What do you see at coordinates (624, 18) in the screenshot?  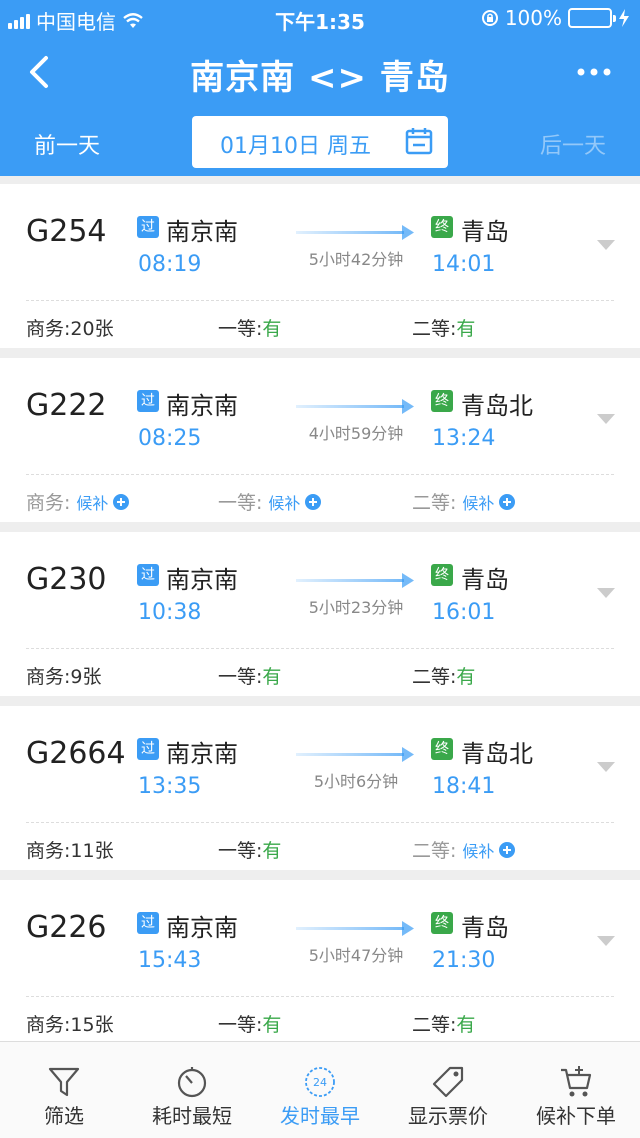 I see `charging-icon` at bounding box center [624, 18].